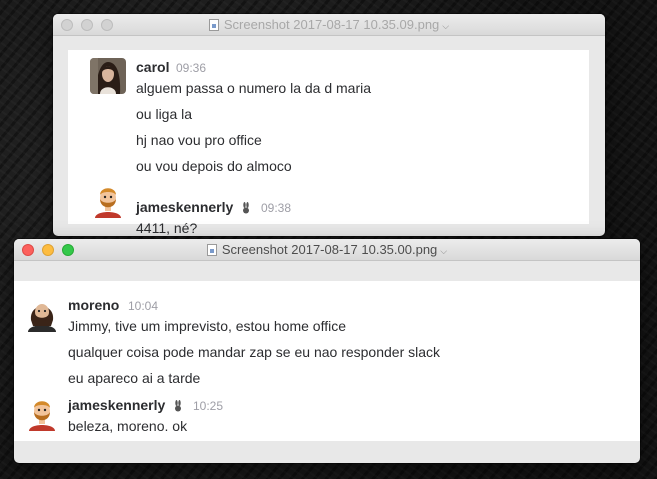  Describe the element at coordinates (329, 249) in the screenshot. I see `window-title-text: Screenshot 2017-08-17 10.35.00.png` at that location.